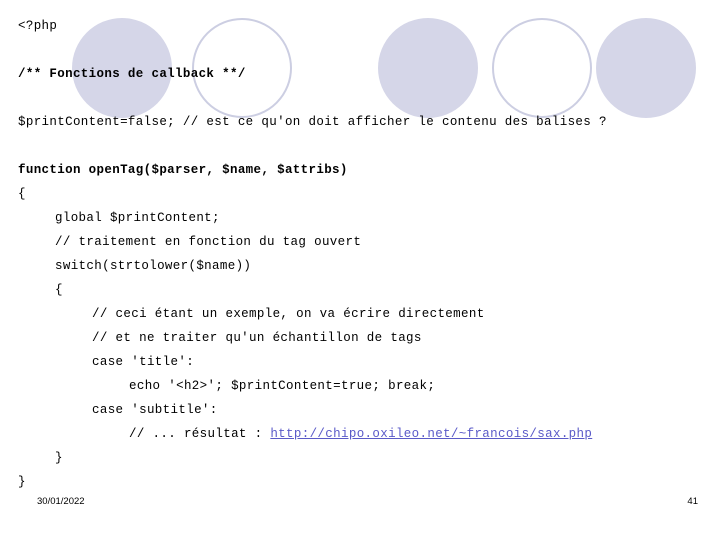  Describe the element at coordinates (61, 501) in the screenshot. I see `footer-date: 30/01/2022` at that location.